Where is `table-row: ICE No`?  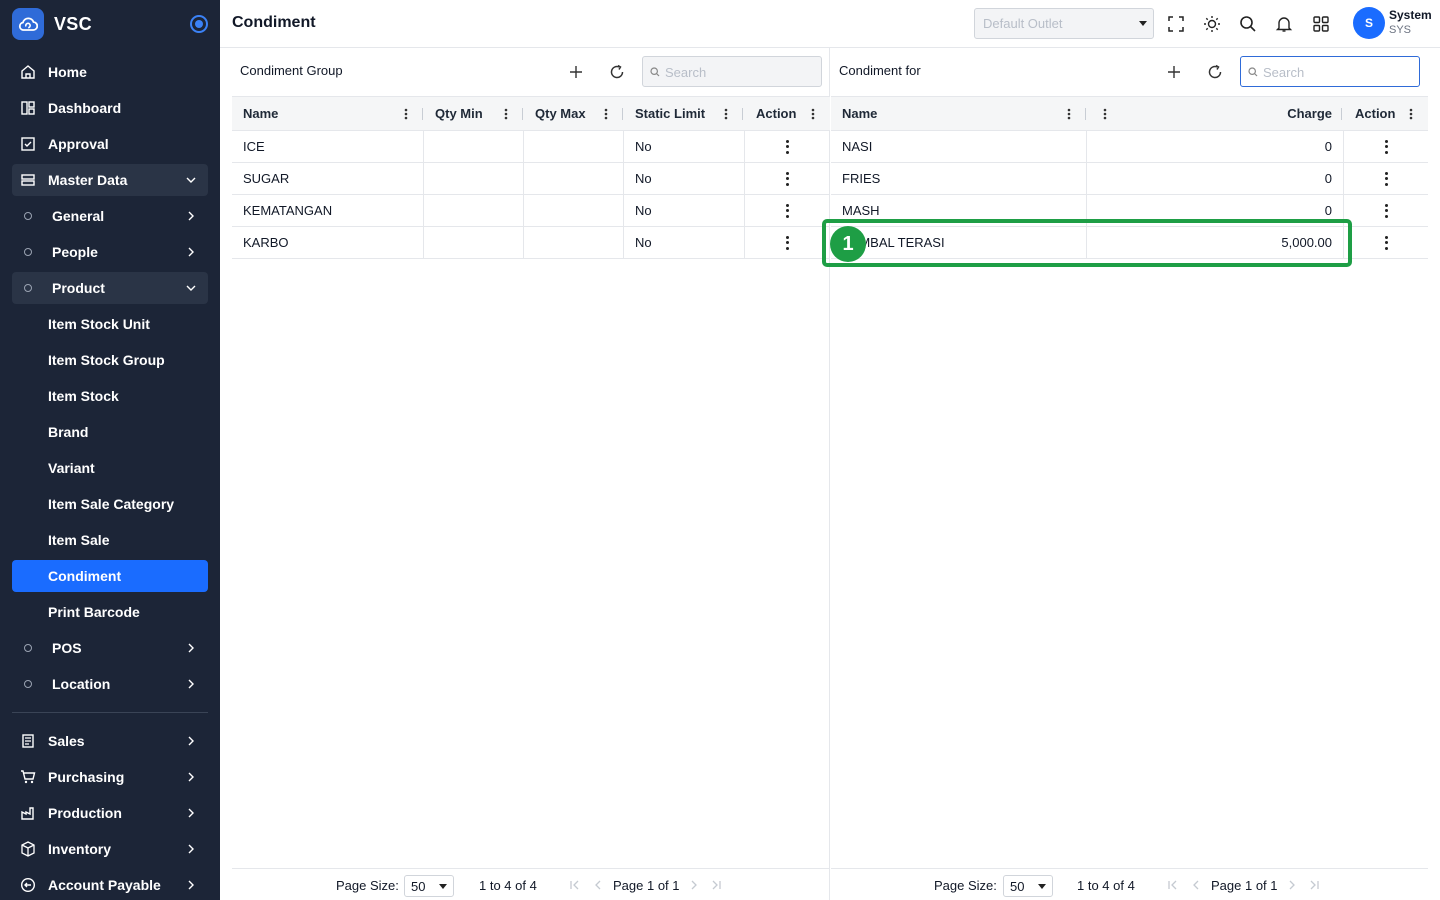
table-row: ICE No is located at coordinates (531, 147).